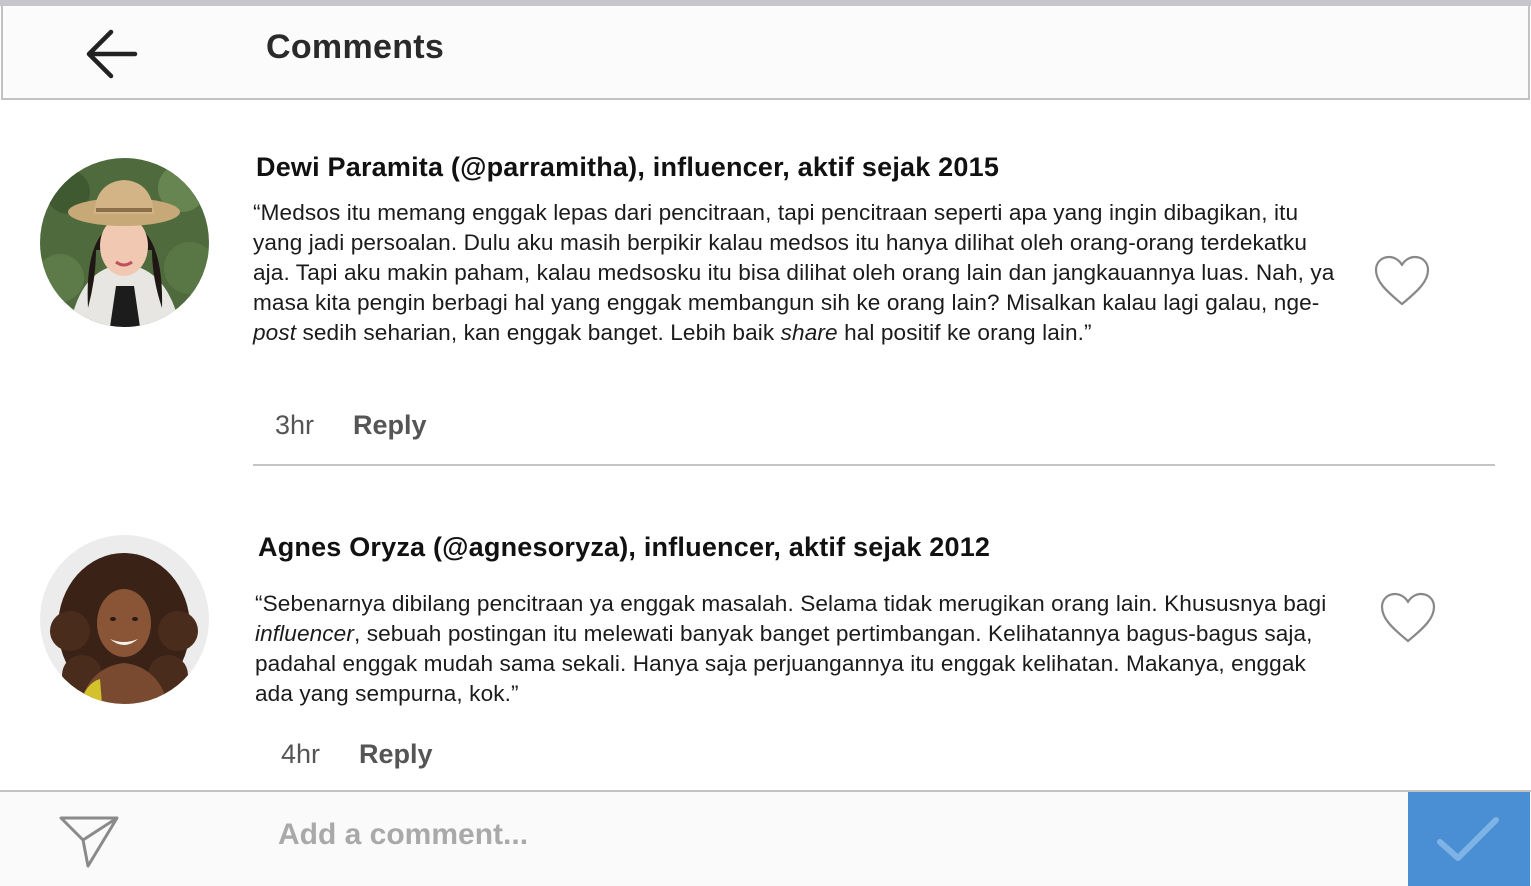 The image size is (1531, 886). What do you see at coordinates (830, 835) in the screenshot?
I see `comment-input` at bounding box center [830, 835].